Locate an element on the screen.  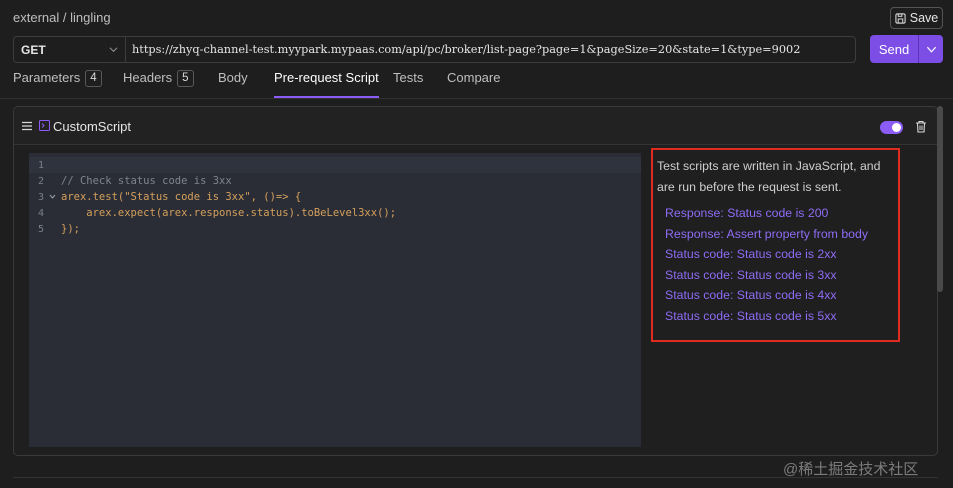
tab-body: Body is located at coordinates (233, 84).